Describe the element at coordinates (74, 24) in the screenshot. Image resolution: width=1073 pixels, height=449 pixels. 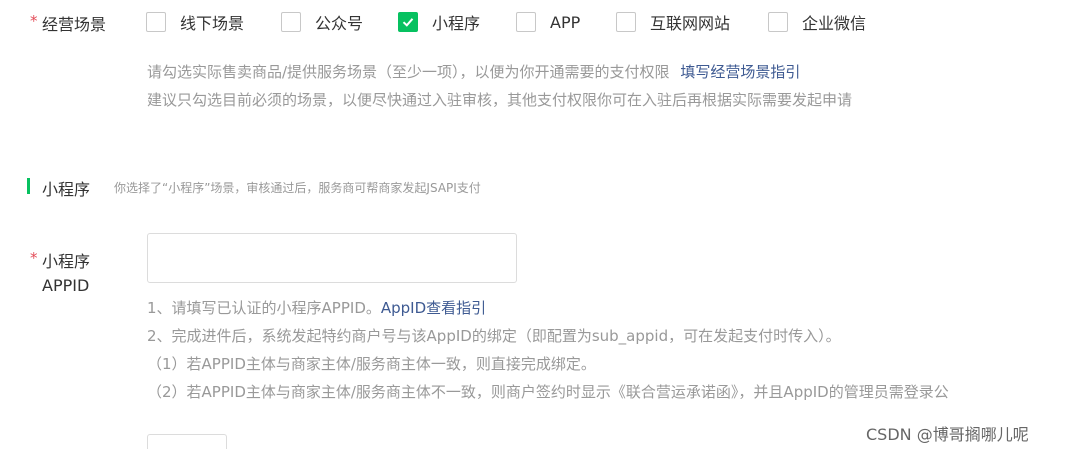
I see `scene-label: 经营场景` at that location.